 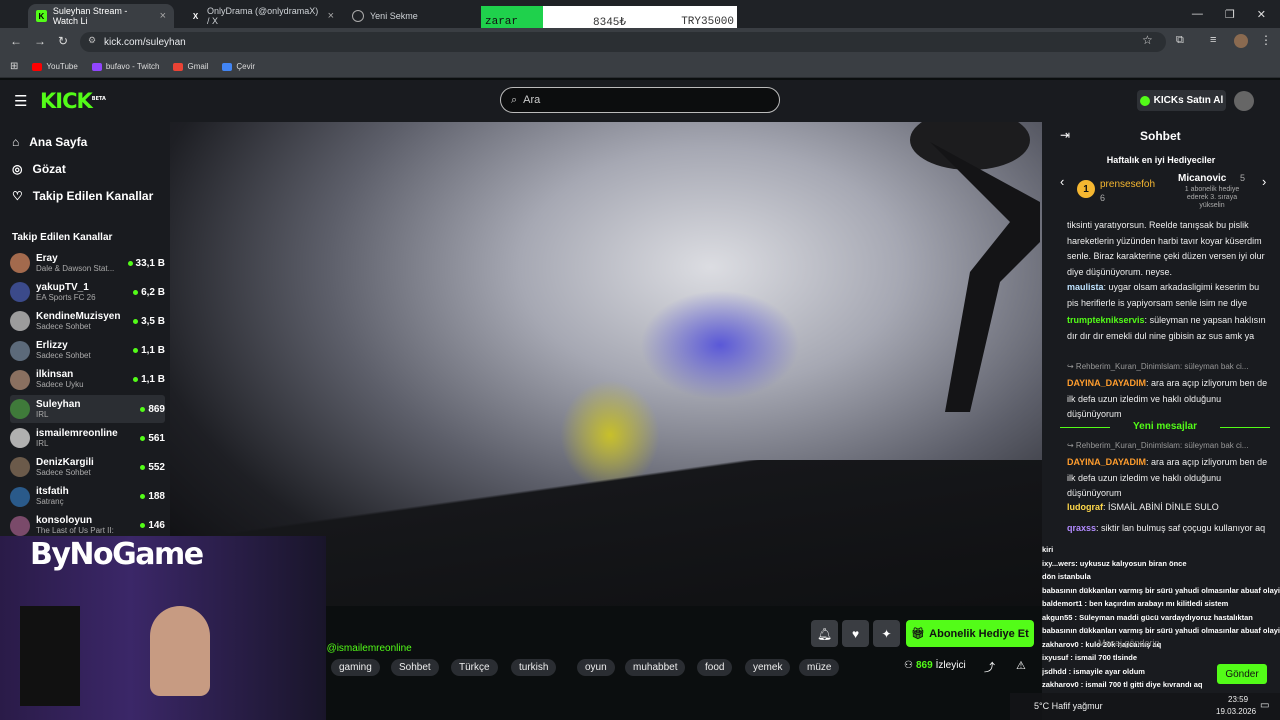 What do you see at coordinates (1147, 40) in the screenshot?
I see `bookmark-star-icon: ☆` at bounding box center [1147, 40].